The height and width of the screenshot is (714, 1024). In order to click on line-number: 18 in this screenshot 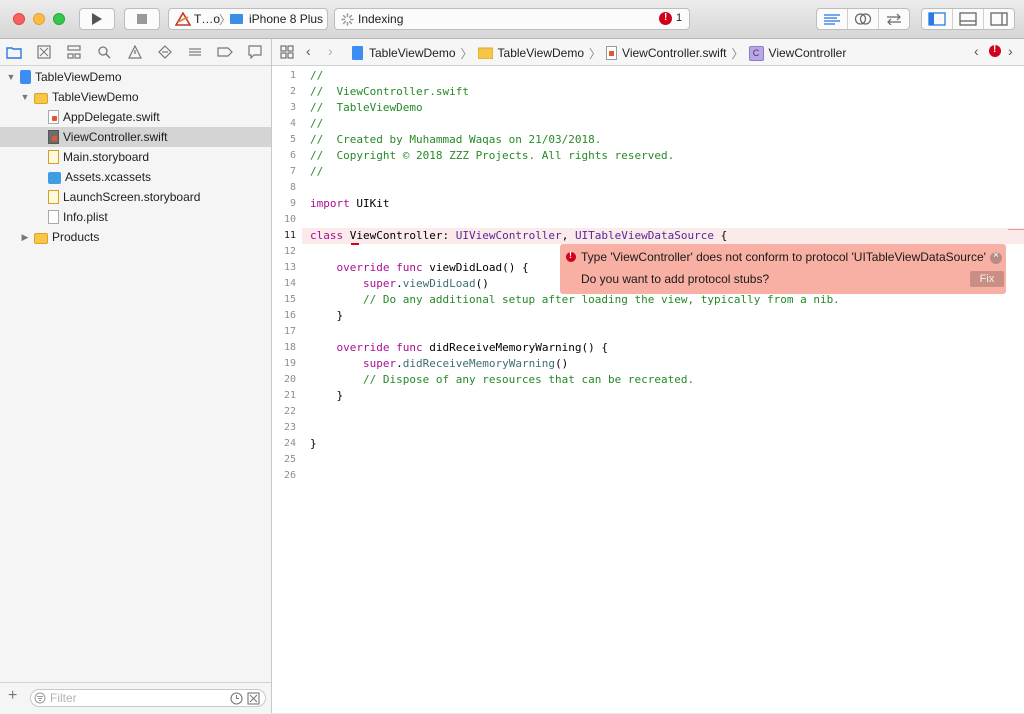, I will do `click(289, 347)`.